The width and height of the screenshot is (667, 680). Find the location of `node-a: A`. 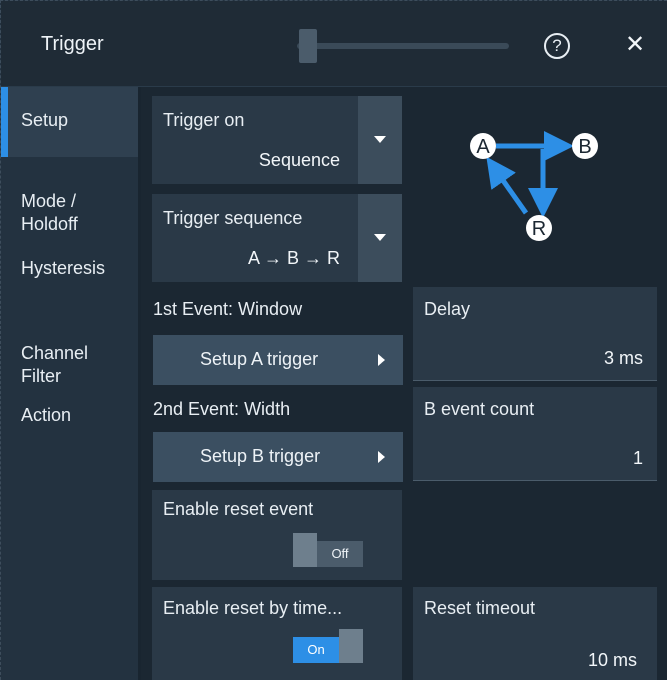

node-a: A is located at coordinates (483, 146).